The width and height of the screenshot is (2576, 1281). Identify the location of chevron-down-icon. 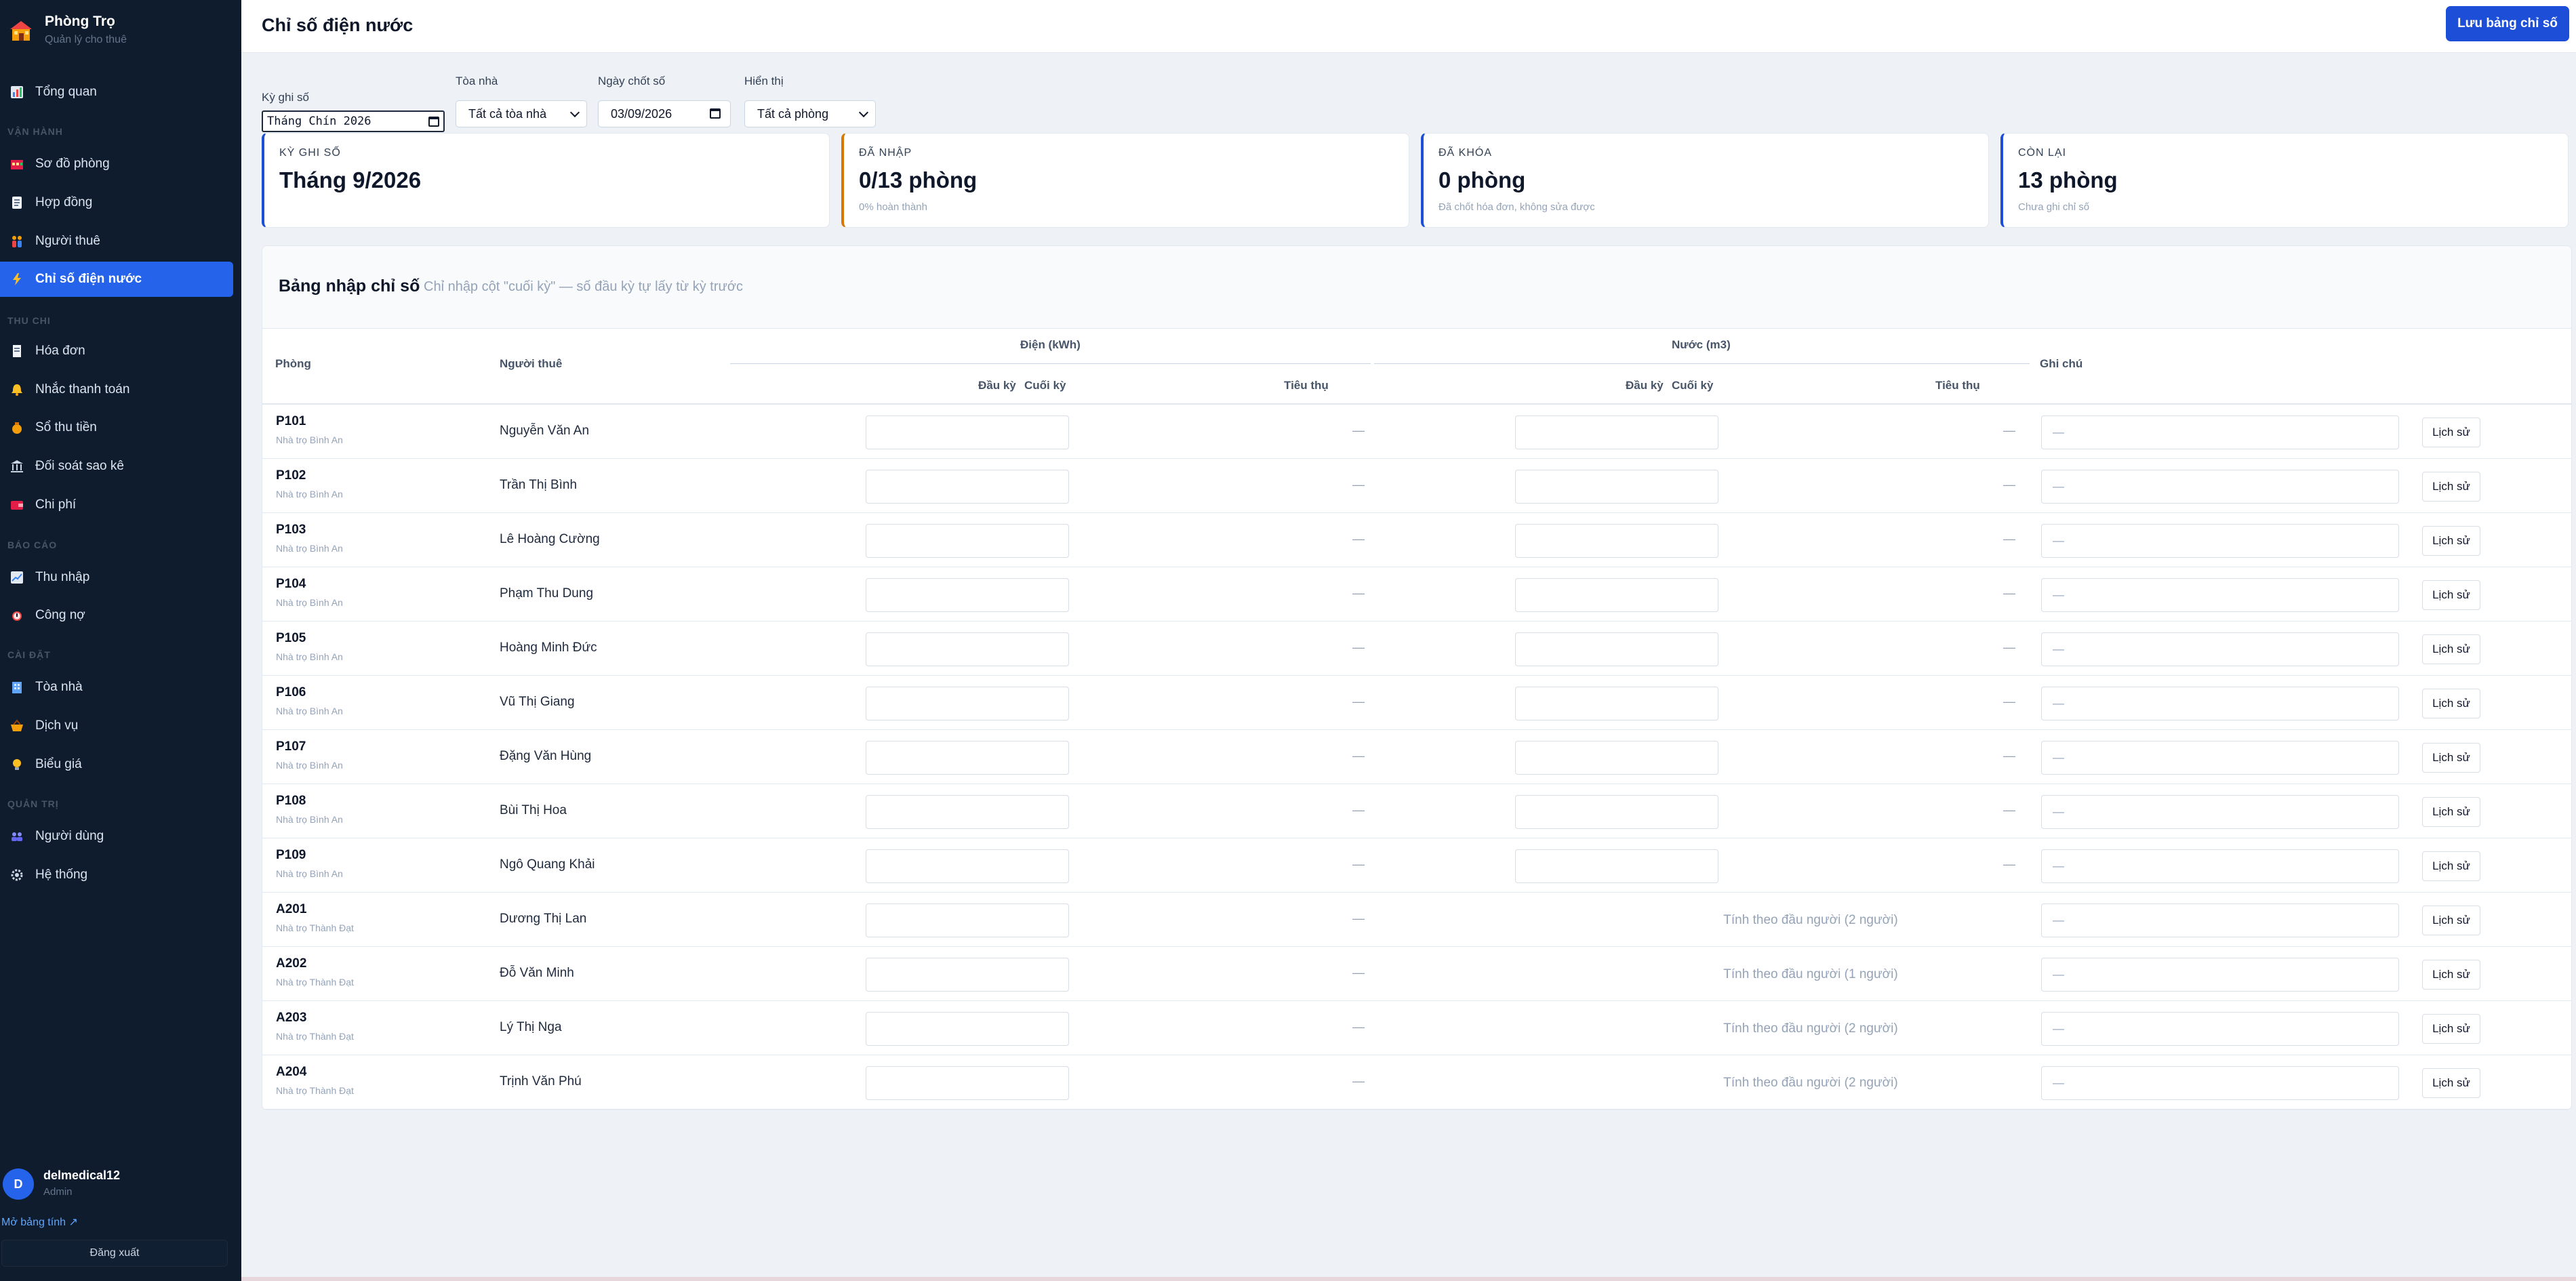
(574, 113).